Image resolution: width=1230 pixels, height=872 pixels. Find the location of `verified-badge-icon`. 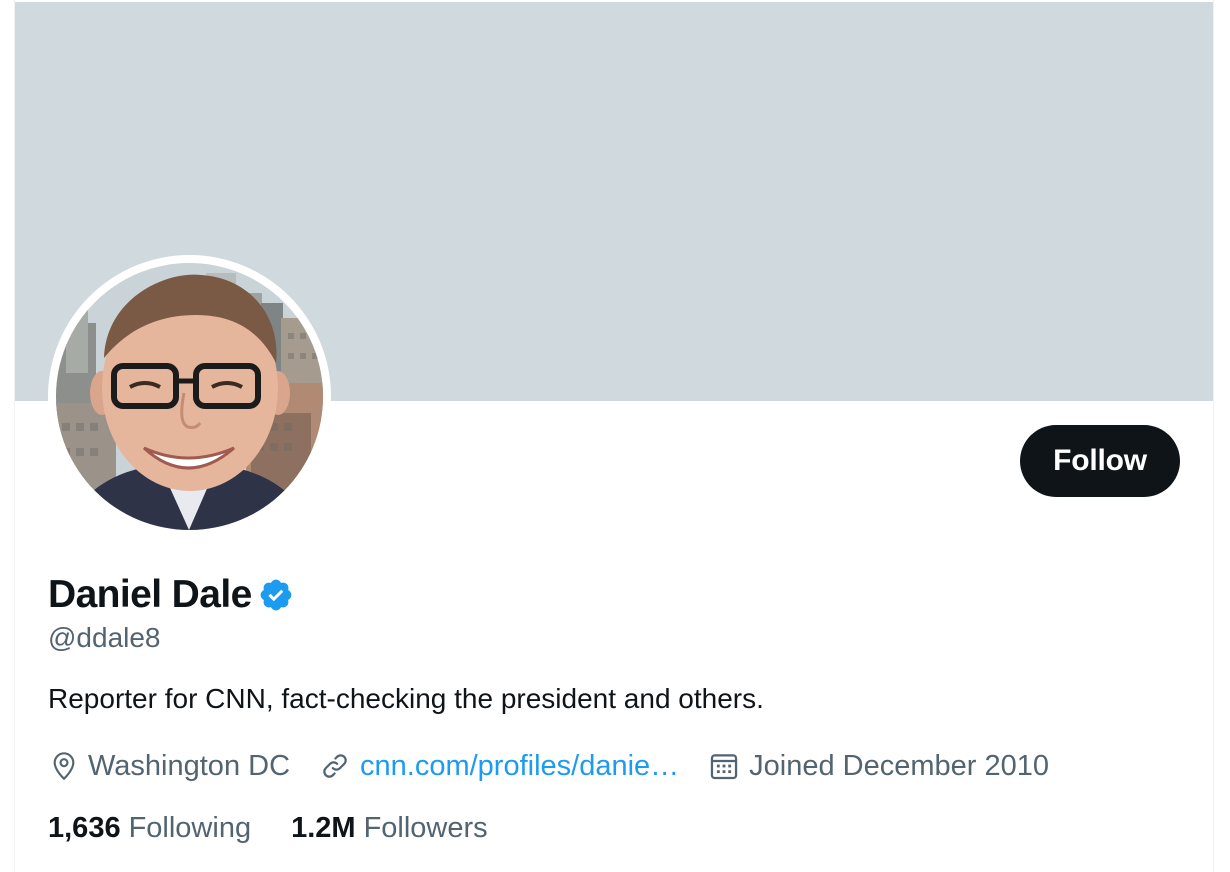

verified-badge-icon is located at coordinates (276, 595).